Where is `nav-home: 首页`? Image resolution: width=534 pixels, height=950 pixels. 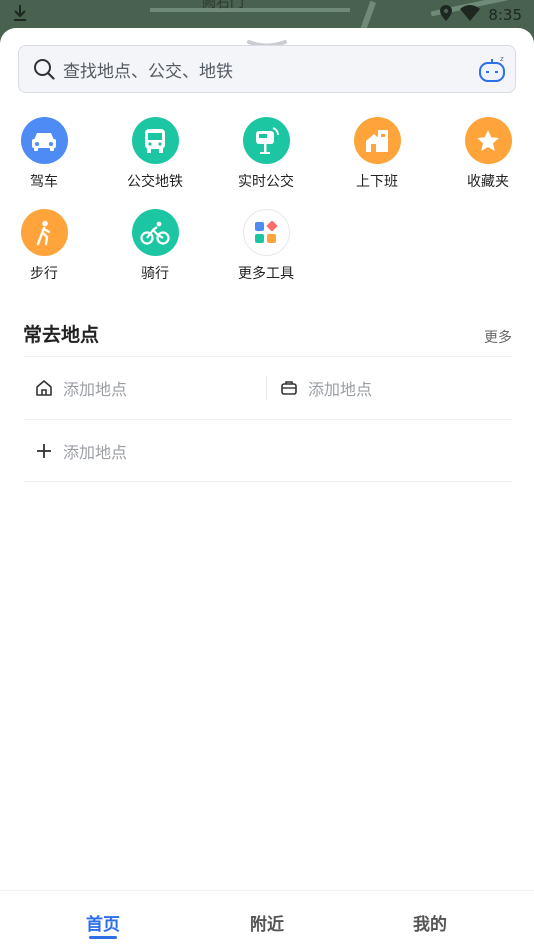 nav-home: 首页 is located at coordinates (103, 922).